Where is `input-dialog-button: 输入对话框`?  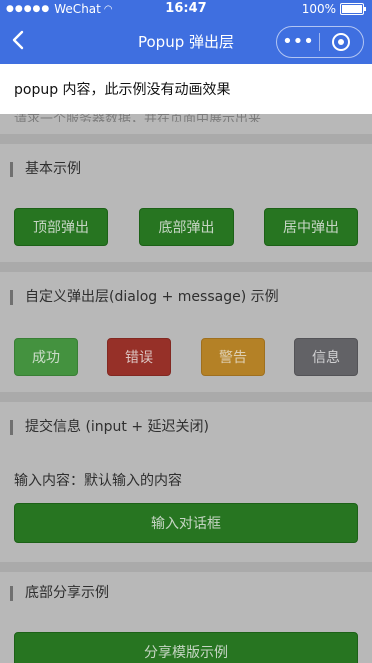 input-dialog-button: 输入对话框 is located at coordinates (186, 523).